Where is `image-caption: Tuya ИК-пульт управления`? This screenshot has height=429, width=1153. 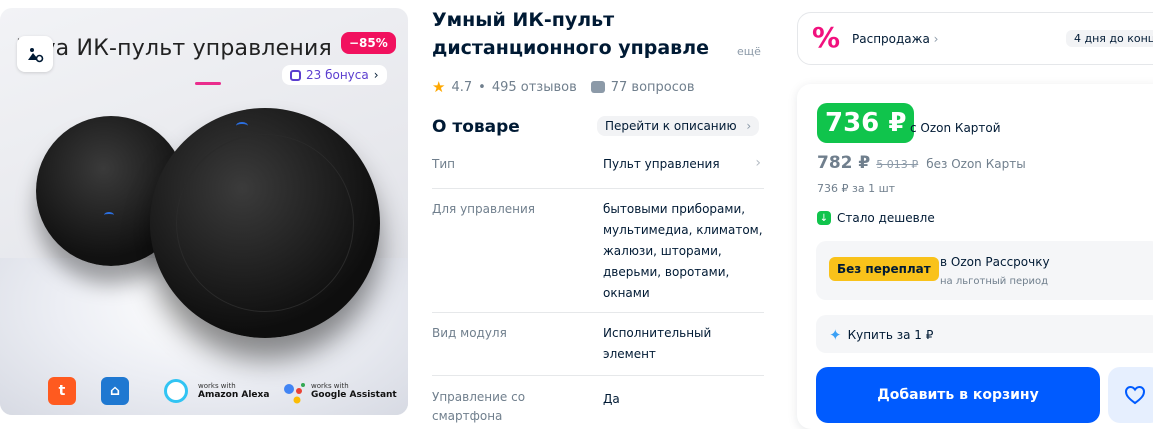 image-caption: Tuya ИК-пульт управления is located at coordinates (175, 48).